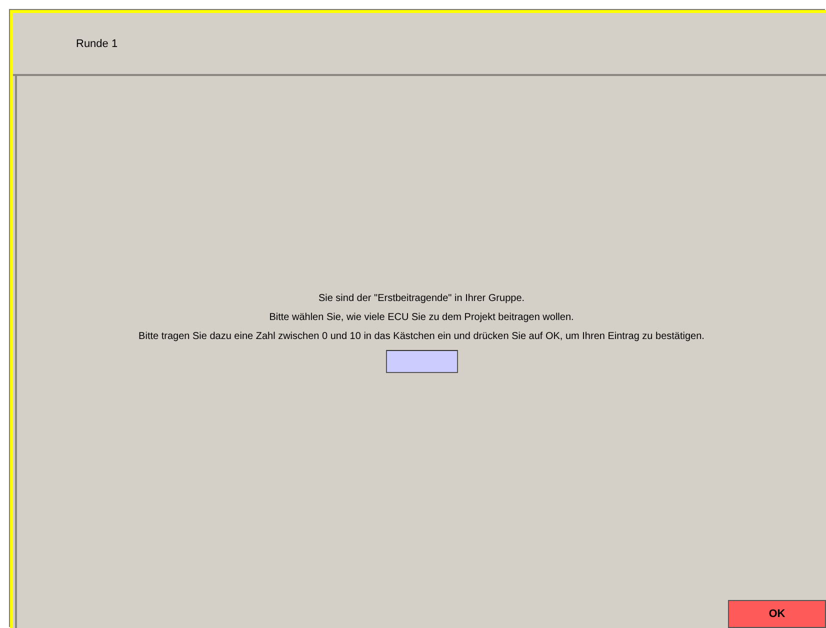  What do you see at coordinates (97, 44) in the screenshot?
I see `round-title: Runde 1` at bounding box center [97, 44].